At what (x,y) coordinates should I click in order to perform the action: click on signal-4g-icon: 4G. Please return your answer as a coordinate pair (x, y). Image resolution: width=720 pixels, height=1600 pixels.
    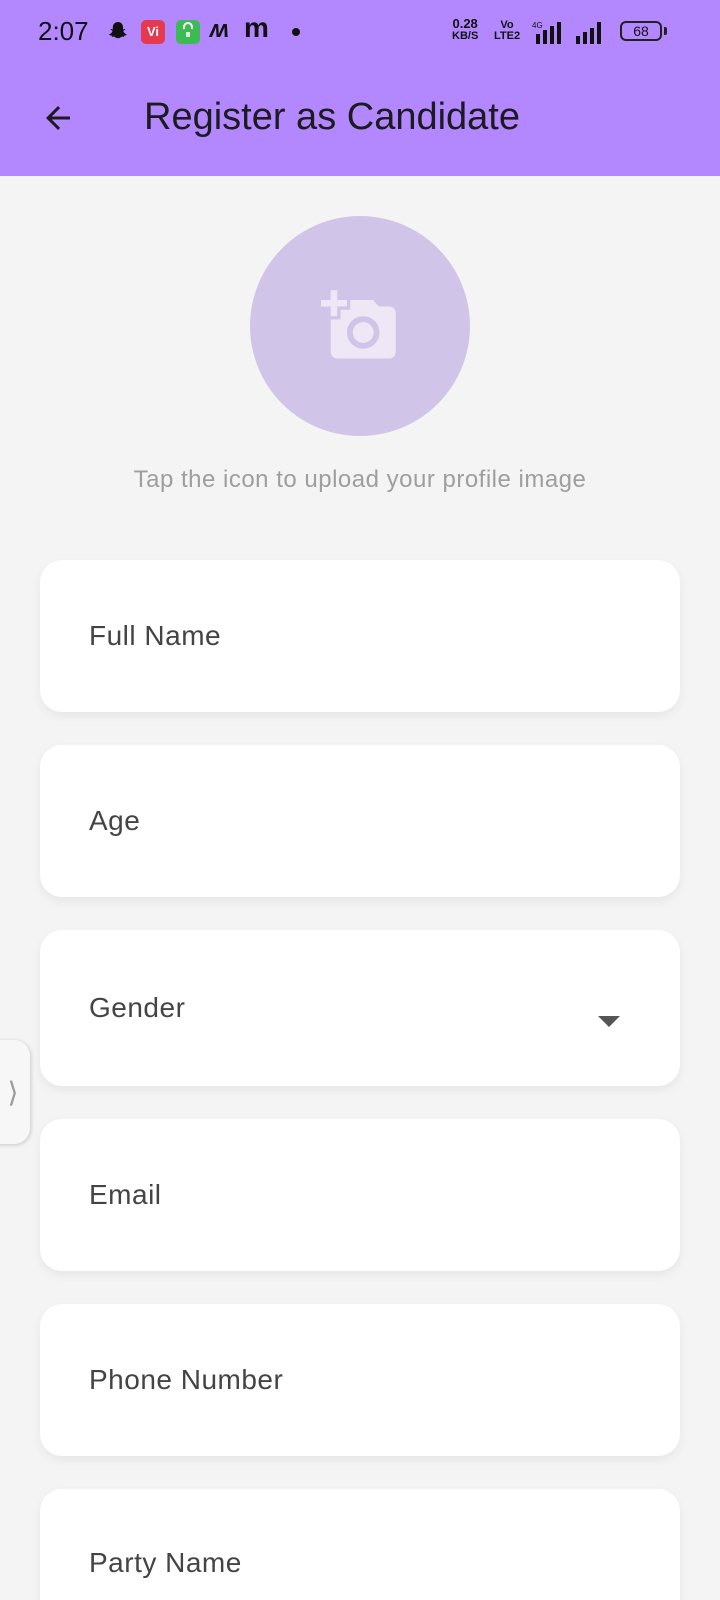
    Looking at the image, I should click on (546, 32).